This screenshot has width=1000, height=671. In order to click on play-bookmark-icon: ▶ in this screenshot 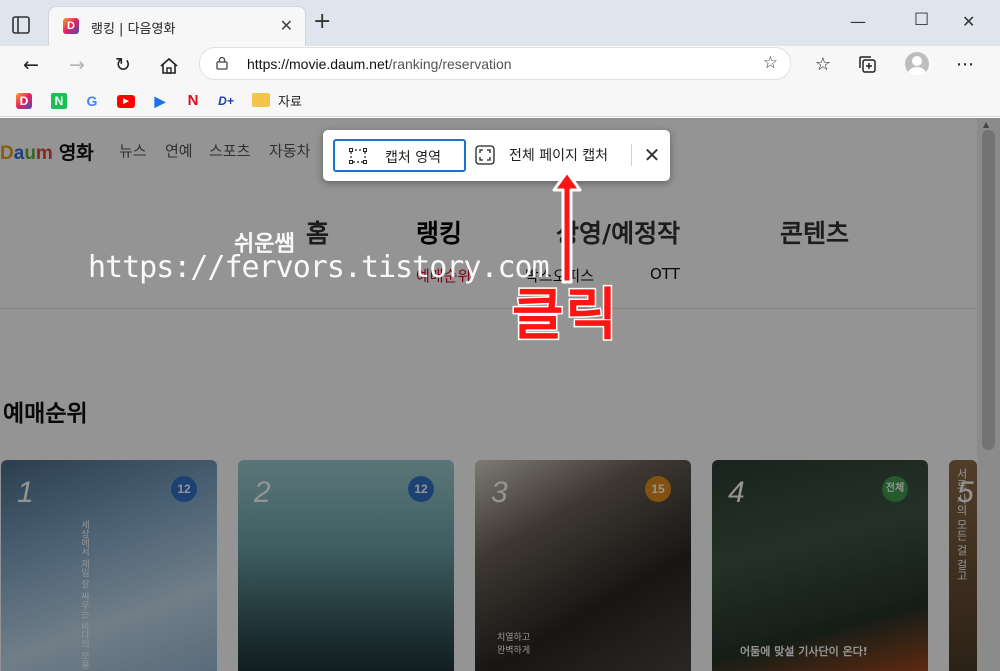, I will do `click(160, 101)`.